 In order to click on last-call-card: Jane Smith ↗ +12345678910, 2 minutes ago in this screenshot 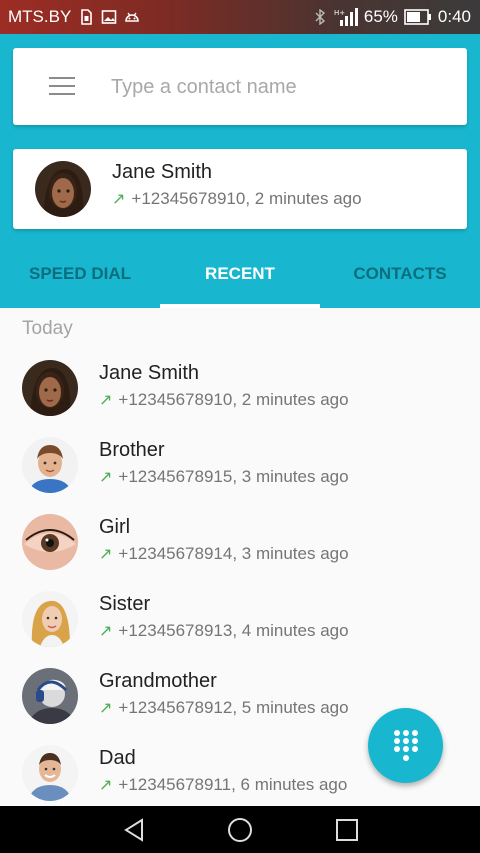, I will do `click(240, 189)`.